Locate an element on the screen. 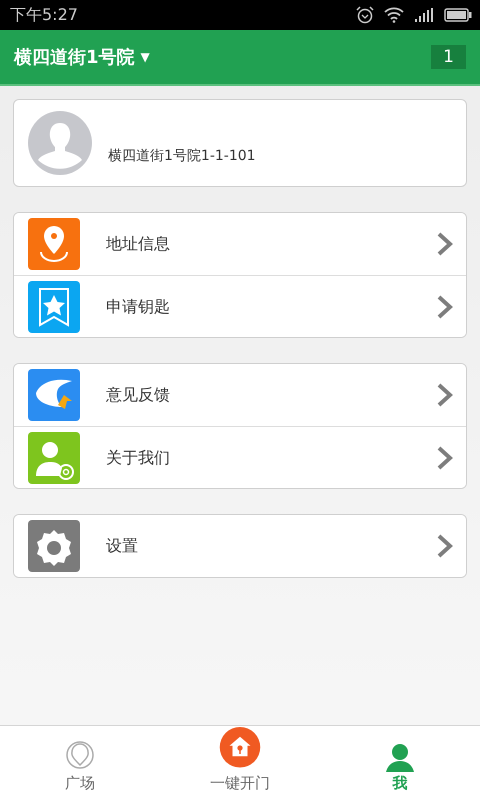 The height and width of the screenshot is (800, 480). avatar-icon is located at coordinates (60, 143).